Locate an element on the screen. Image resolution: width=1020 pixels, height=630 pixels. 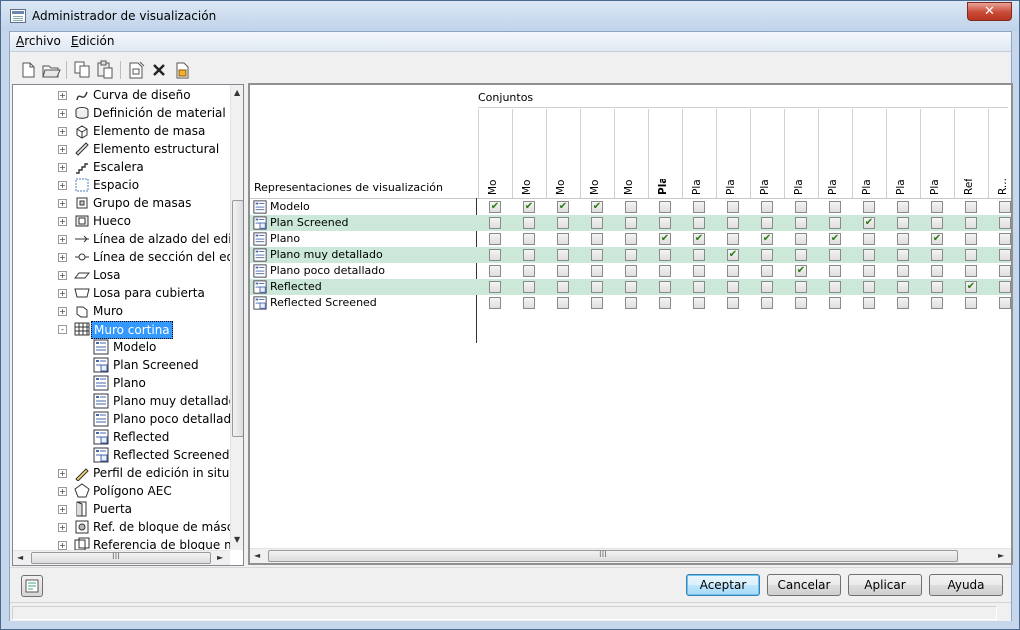
menu-edicion: Edición is located at coordinates (92, 41).